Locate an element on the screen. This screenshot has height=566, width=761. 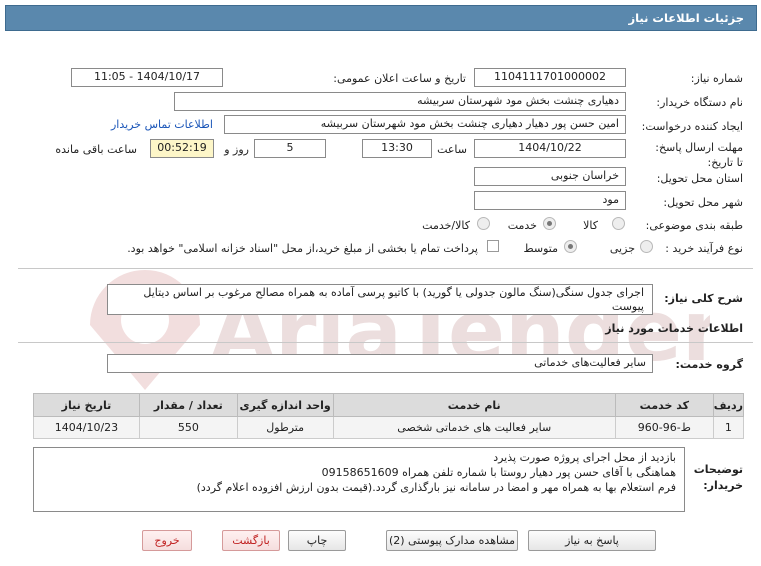
col-unit: واحد اندازه گیری is located at coordinates (285, 405).